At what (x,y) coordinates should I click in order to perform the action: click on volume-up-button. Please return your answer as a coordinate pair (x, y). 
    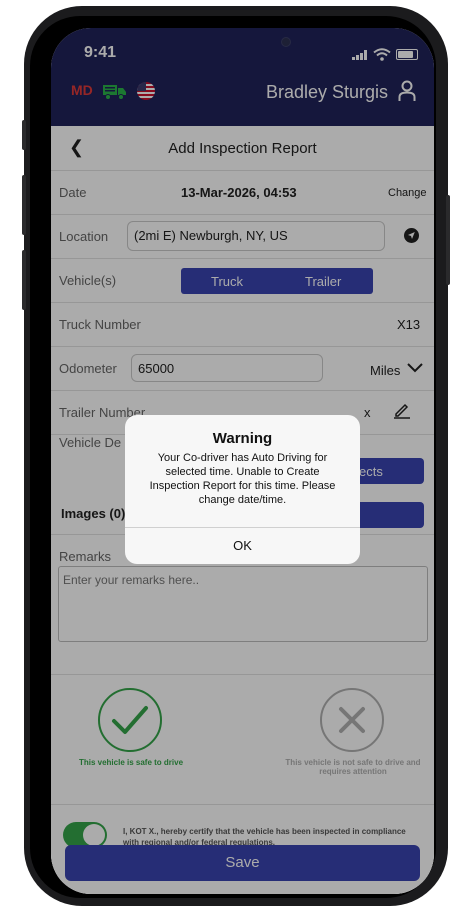
    Looking at the image, I should click on (24, 205).